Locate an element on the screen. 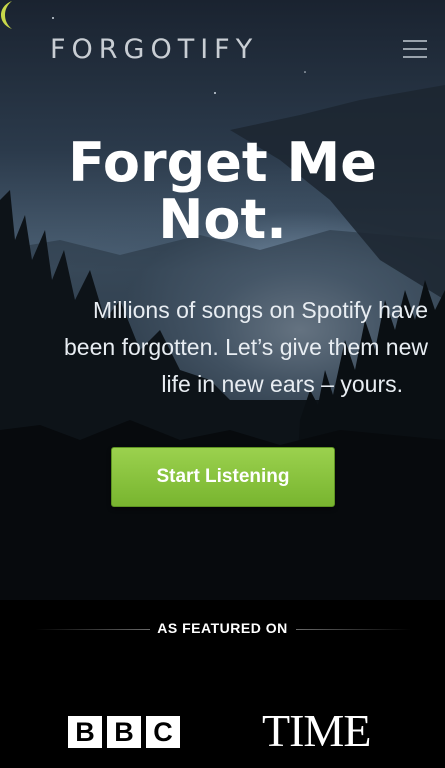  time-logo: TIME is located at coordinates (316, 730).